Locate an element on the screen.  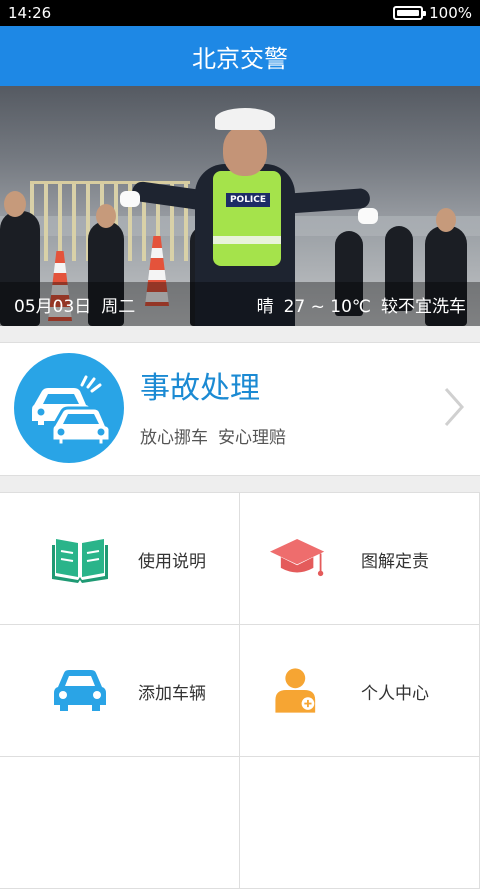
car-wash-index: 较不宜洗车 is located at coordinates (423, 306).